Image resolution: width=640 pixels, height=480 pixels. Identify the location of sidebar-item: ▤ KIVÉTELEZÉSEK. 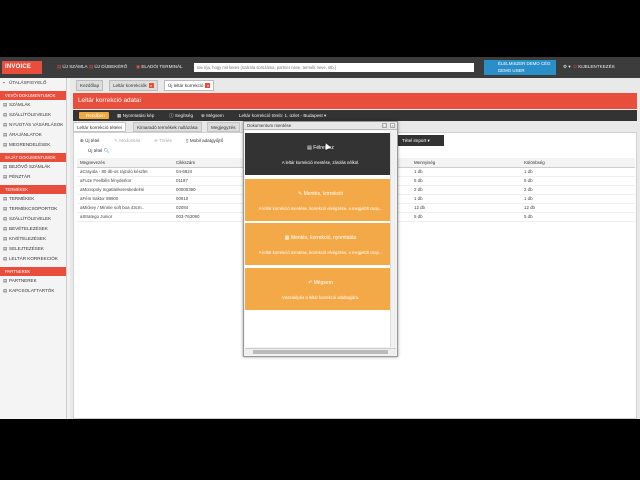
(33, 239).